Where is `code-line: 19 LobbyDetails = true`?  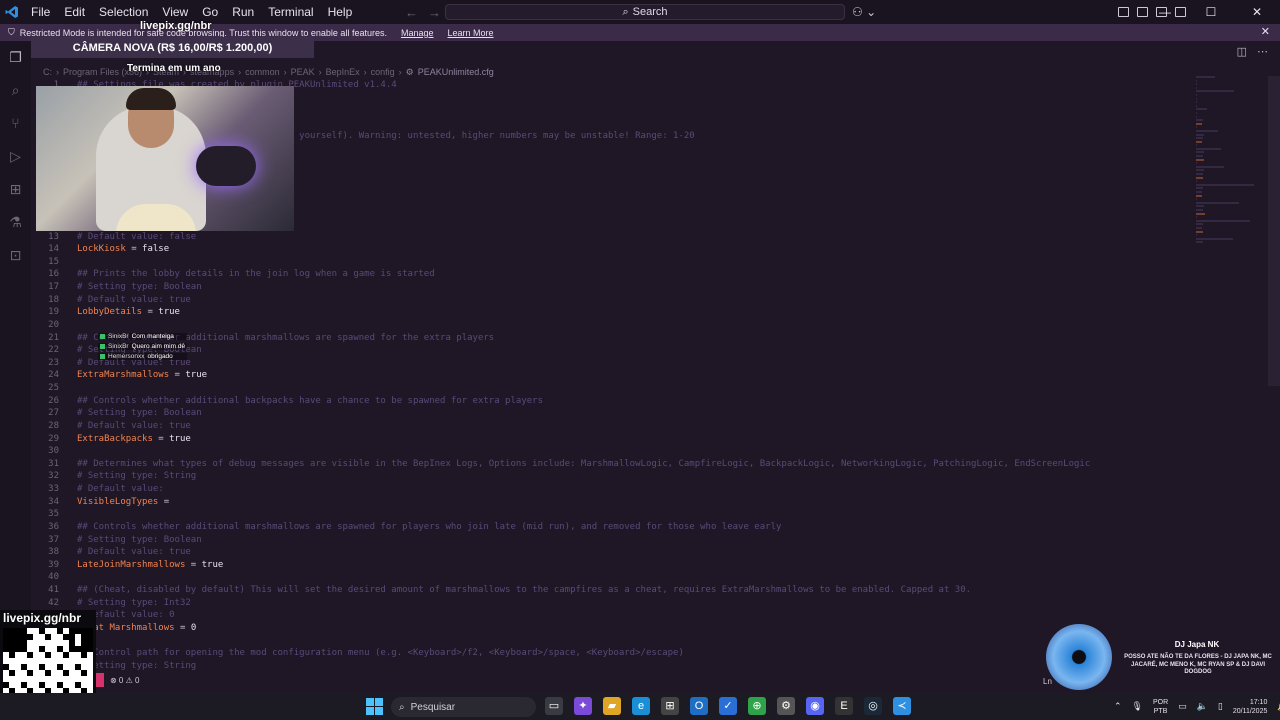
code-line: 19 LobbyDetails = true is located at coordinates (611, 312).